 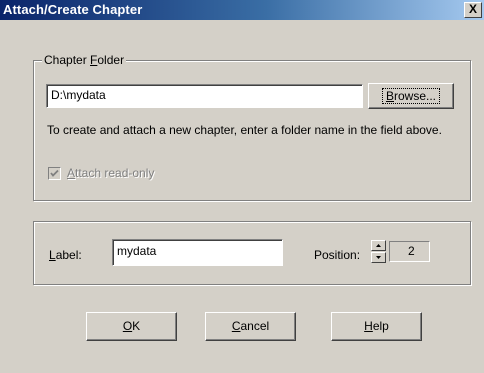 What do you see at coordinates (84, 60) in the screenshot?
I see `chapter-folder-legend: Chapter Folder` at bounding box center [84, 60].